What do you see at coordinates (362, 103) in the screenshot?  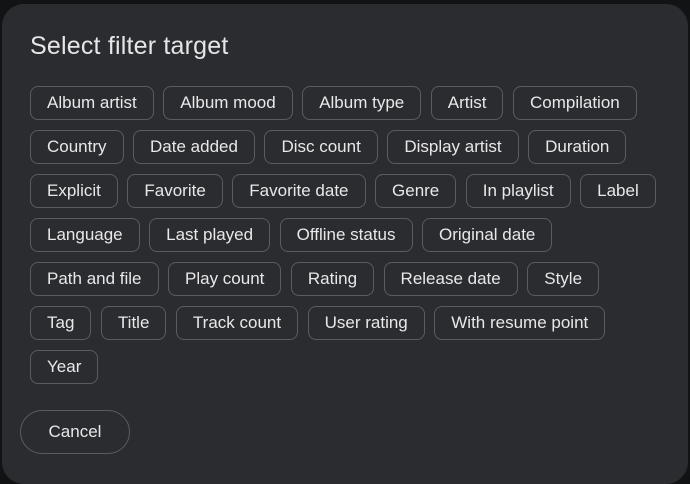 I see `chip-album-type: Album type` at bounding box center [362, 103].